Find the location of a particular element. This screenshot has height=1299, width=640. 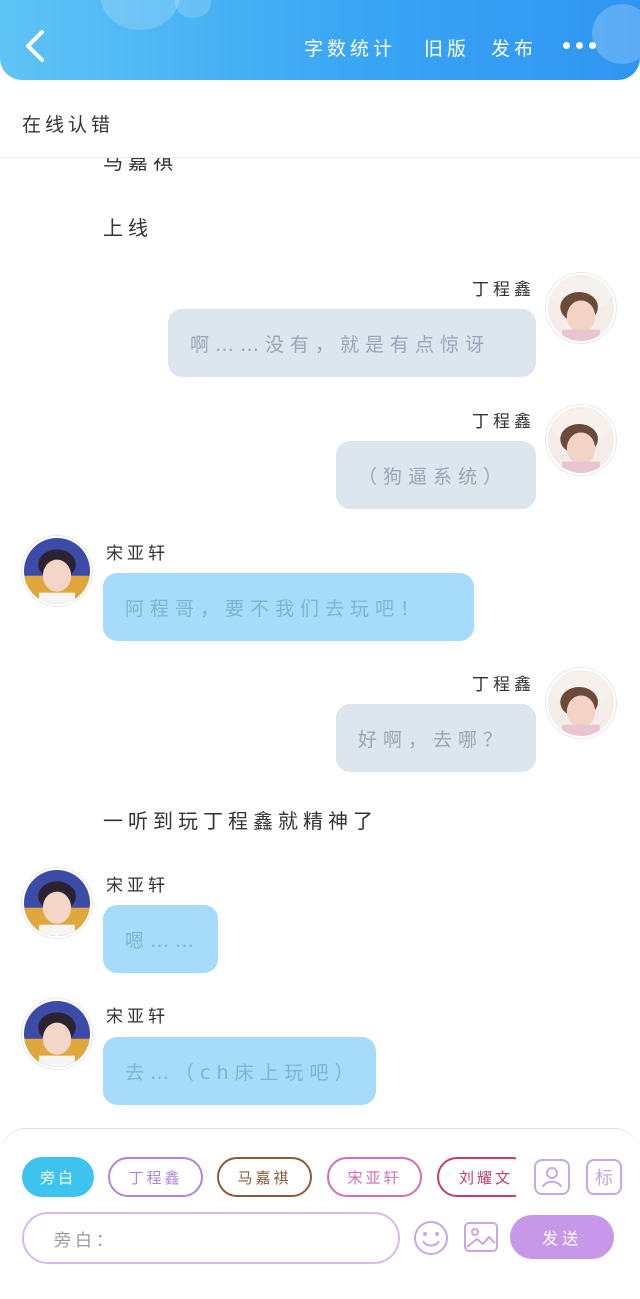

more-button is located at coordinates (580, 45).